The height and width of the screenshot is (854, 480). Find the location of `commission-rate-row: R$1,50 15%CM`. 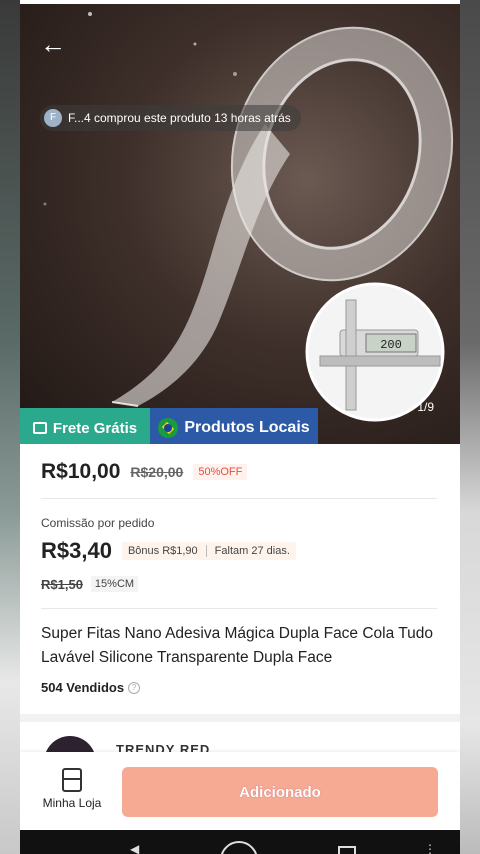

commission-rate-row: R$1,50 15%CM is located at coordinates (90, 584).